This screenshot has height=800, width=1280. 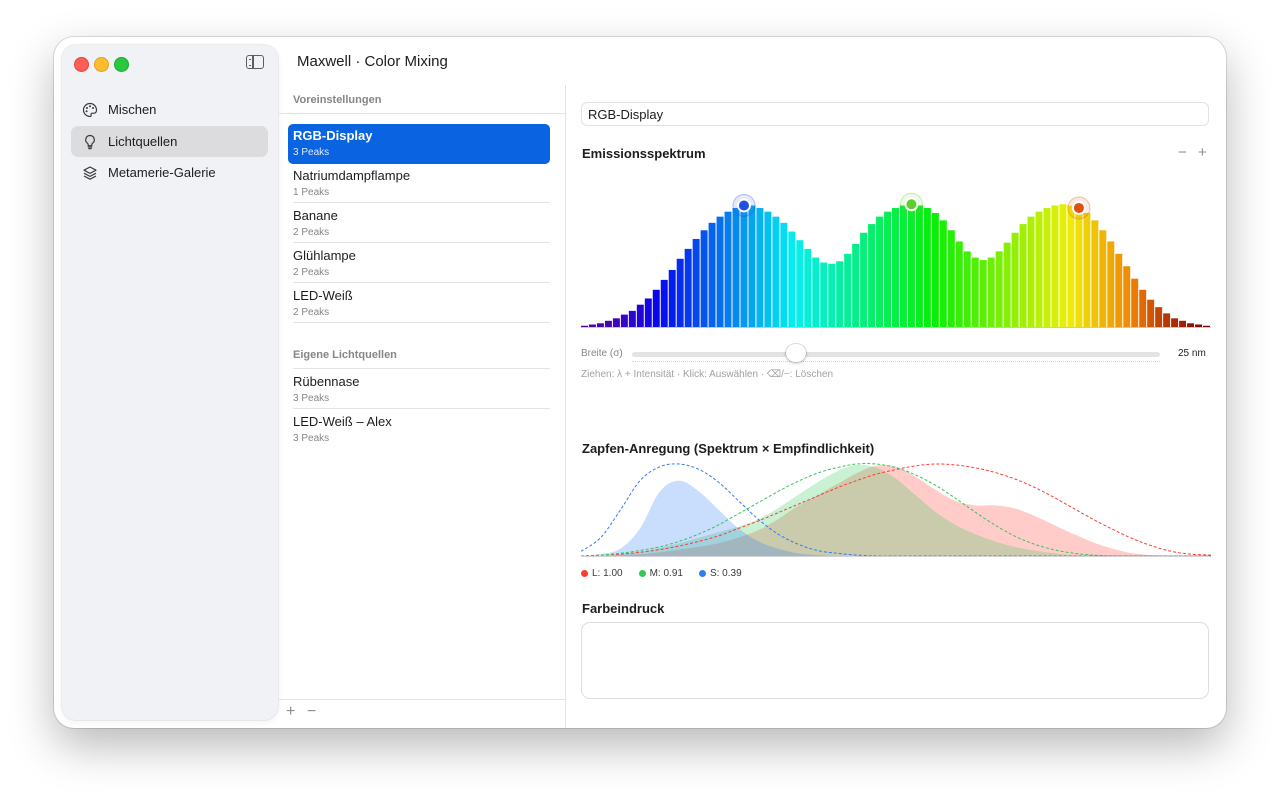 I want to click on cone-excitation-chart, so click(x=896, y=510).